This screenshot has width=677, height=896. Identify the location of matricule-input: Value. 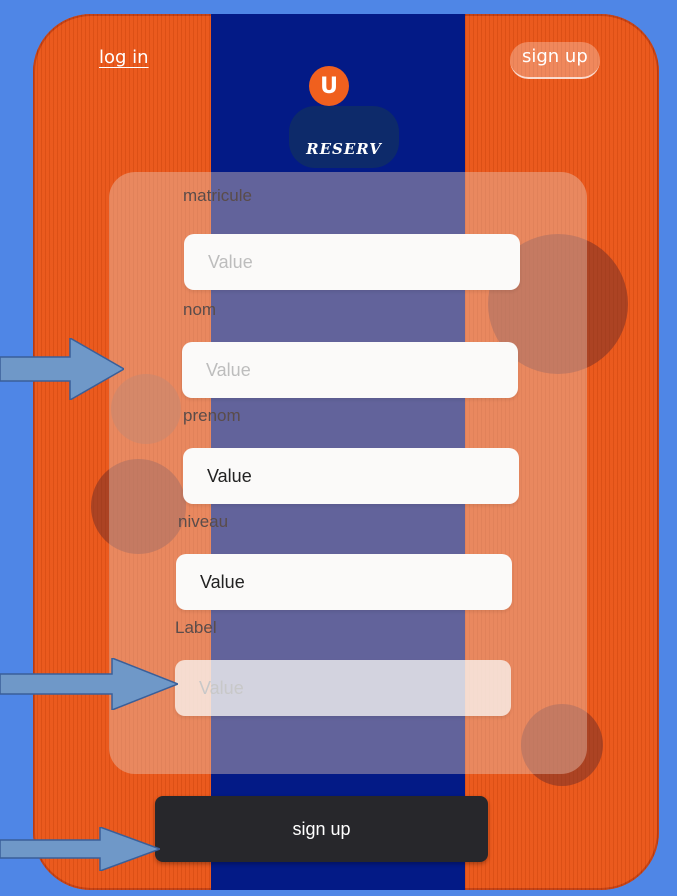
(352, 262).